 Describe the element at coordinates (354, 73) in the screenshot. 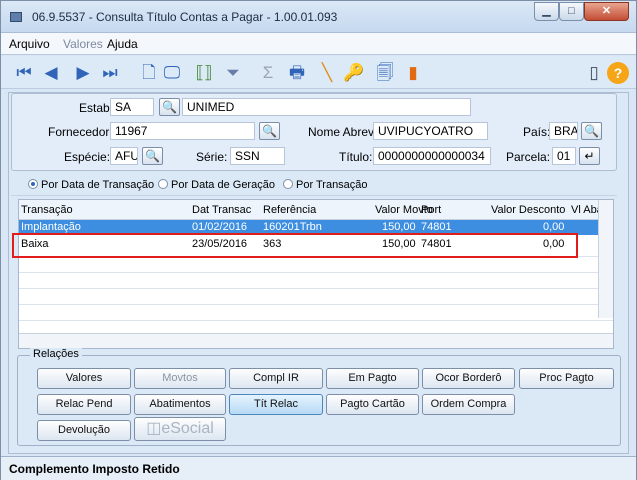

I see `key-icon: 🔑` at that location.